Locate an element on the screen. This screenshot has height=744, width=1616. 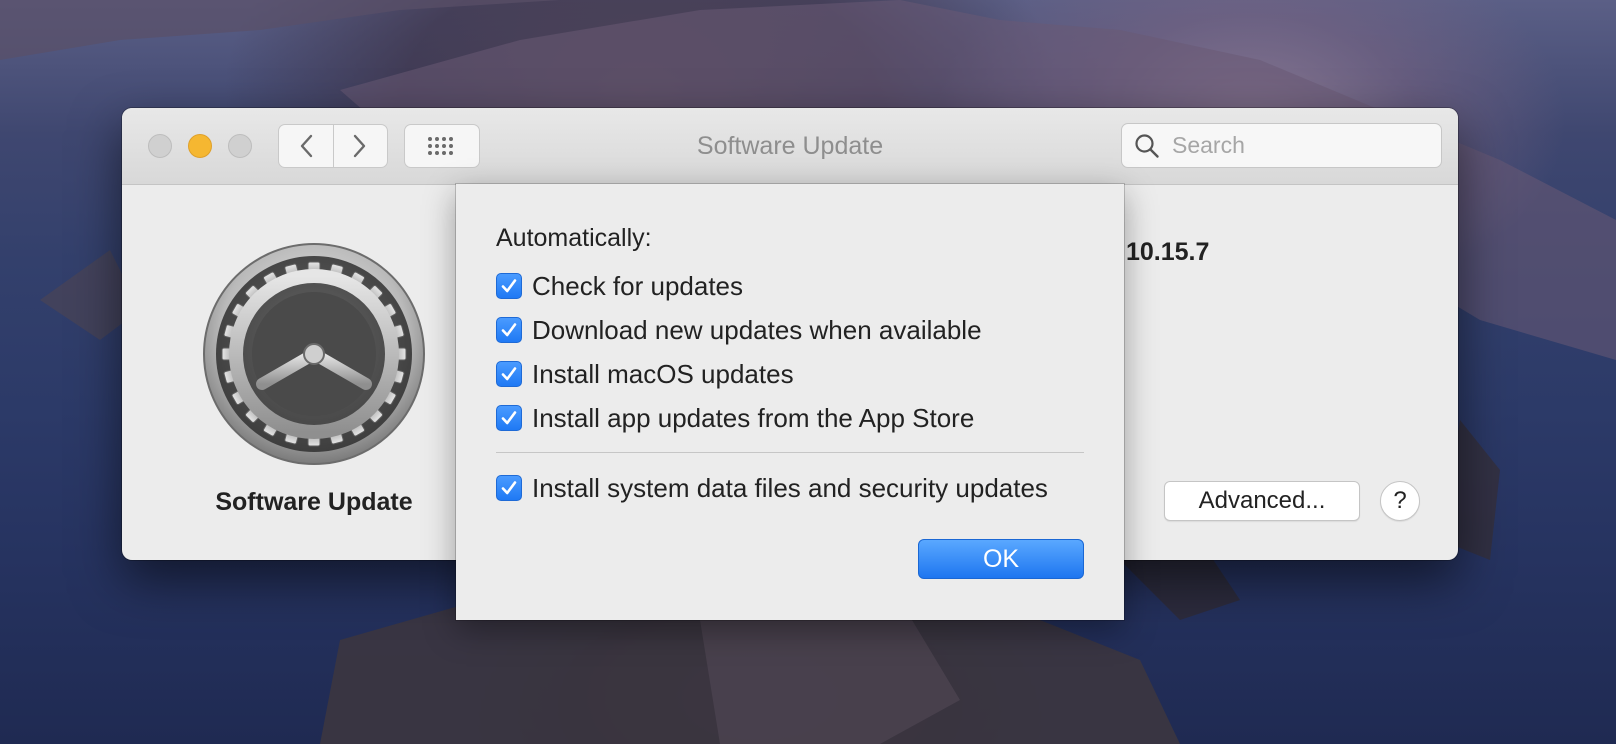
navigation-buttons is located at coordinates (333, 146).